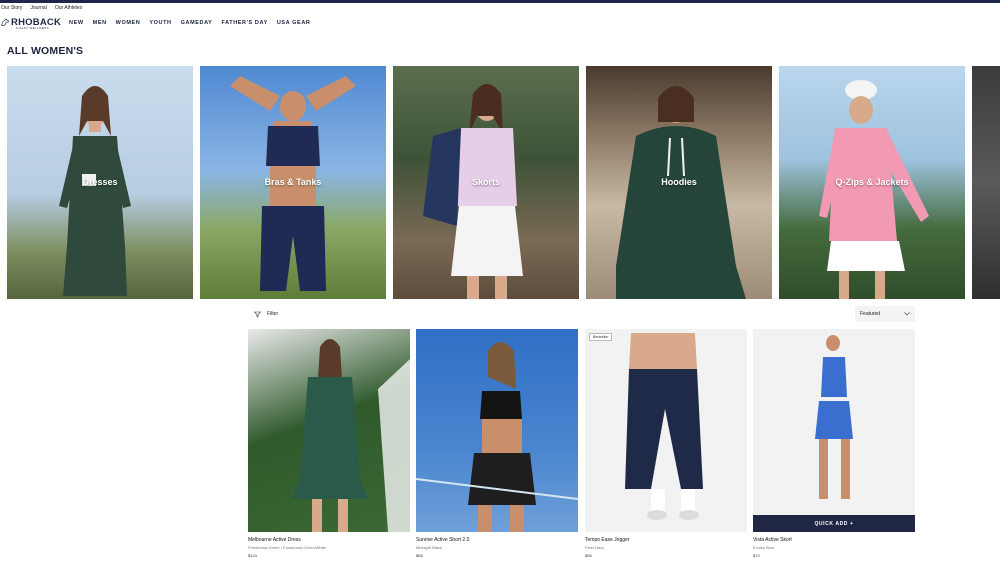 This screenshot has width=1000, height=563. Describe the element at coordinates (197, 23) in the screenshot. I see `nav-gameday: GAMEDAY` at that location.